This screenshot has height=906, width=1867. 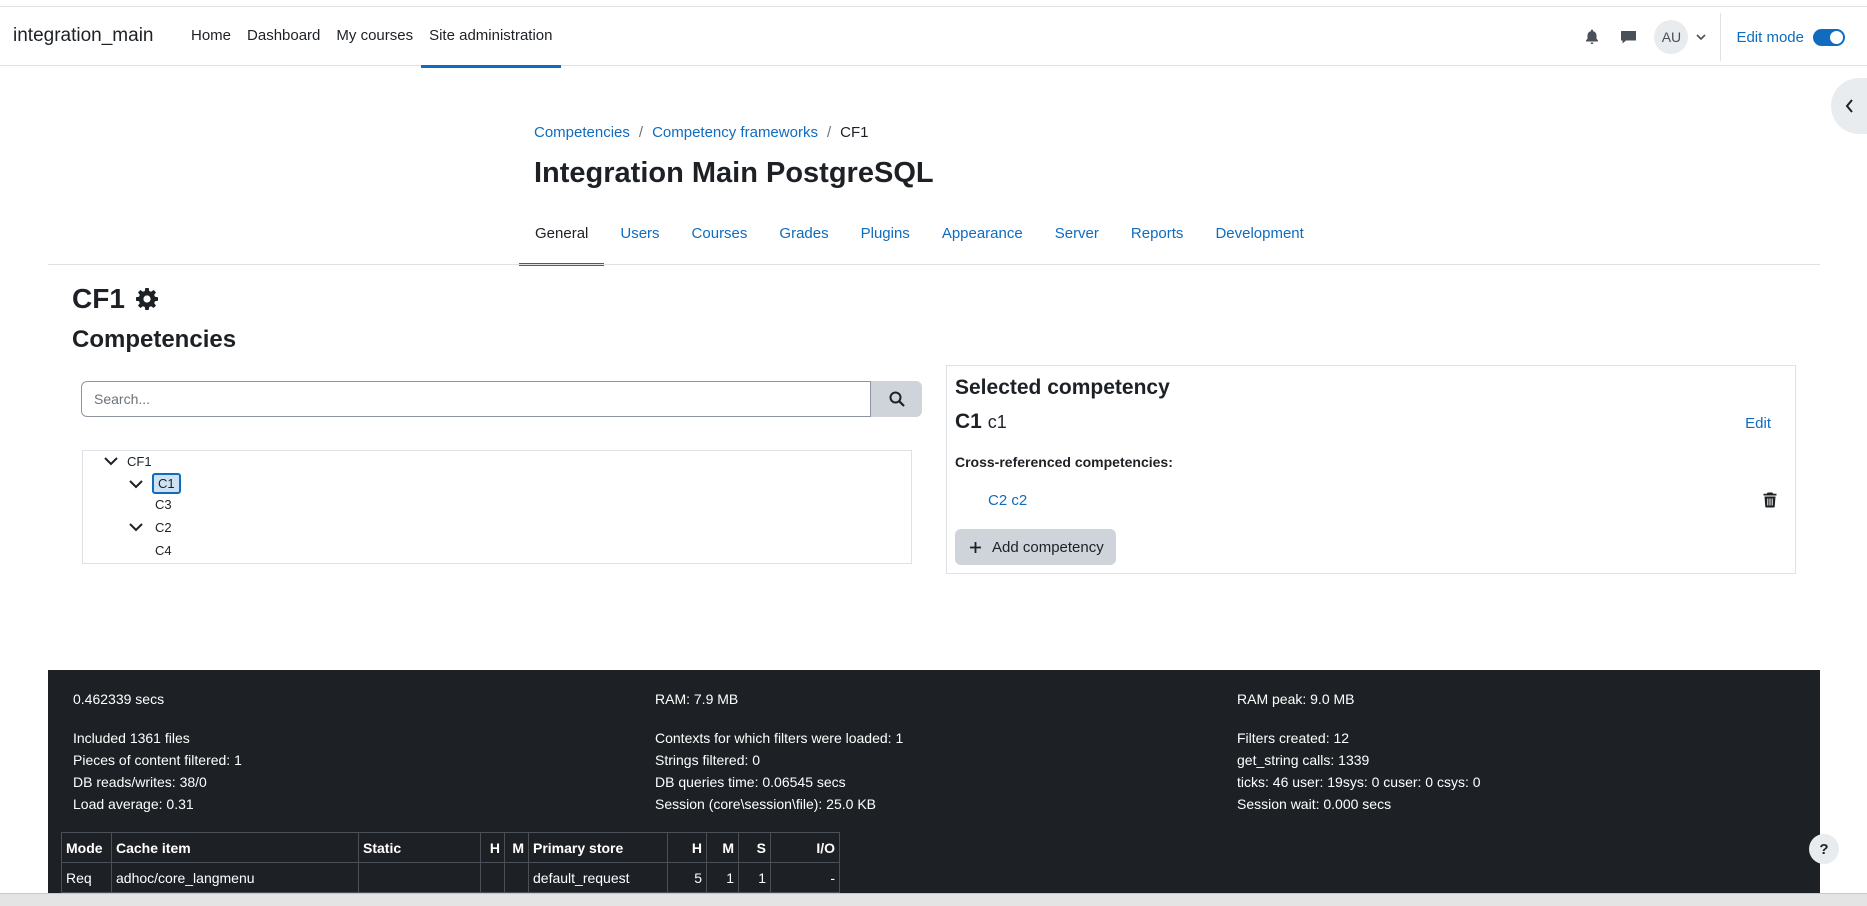 What do you see at coordinates (98, 298) in the screenshot?
I see `framework-name: CF1` at bounding box center [98, 298].